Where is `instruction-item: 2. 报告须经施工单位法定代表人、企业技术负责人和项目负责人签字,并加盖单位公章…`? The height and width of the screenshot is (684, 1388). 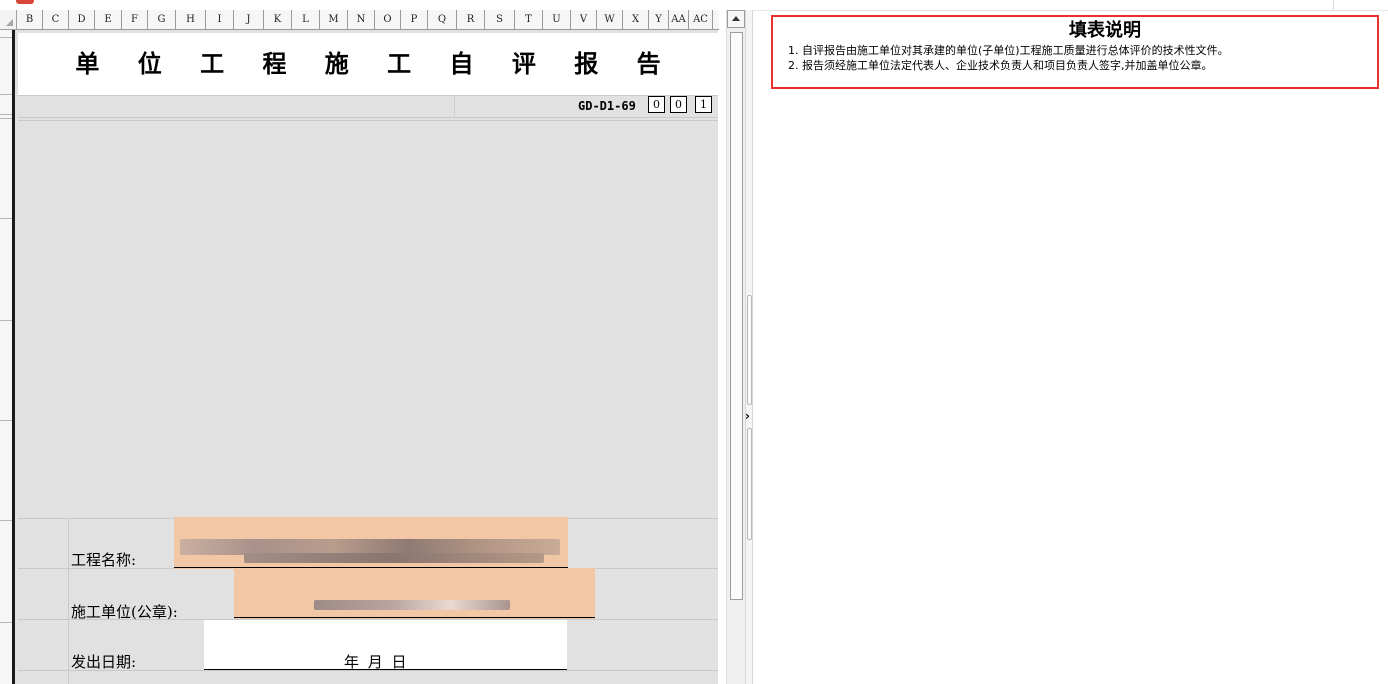 instruction-item: 2. 报告须经施工单位法定代表人、企业技术负责人和项目负责人签字,并加盖单位公章… is located at coordinates (1000, 65).